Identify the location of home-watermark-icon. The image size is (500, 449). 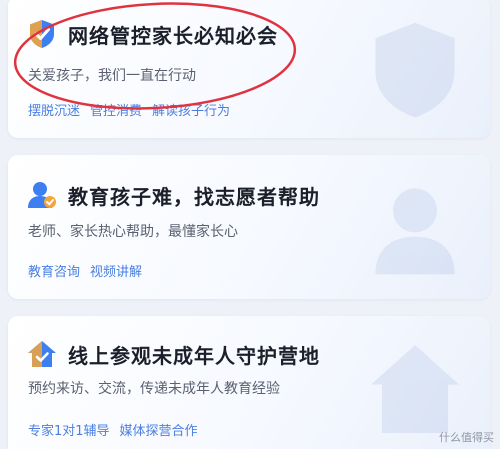
(415, 389).